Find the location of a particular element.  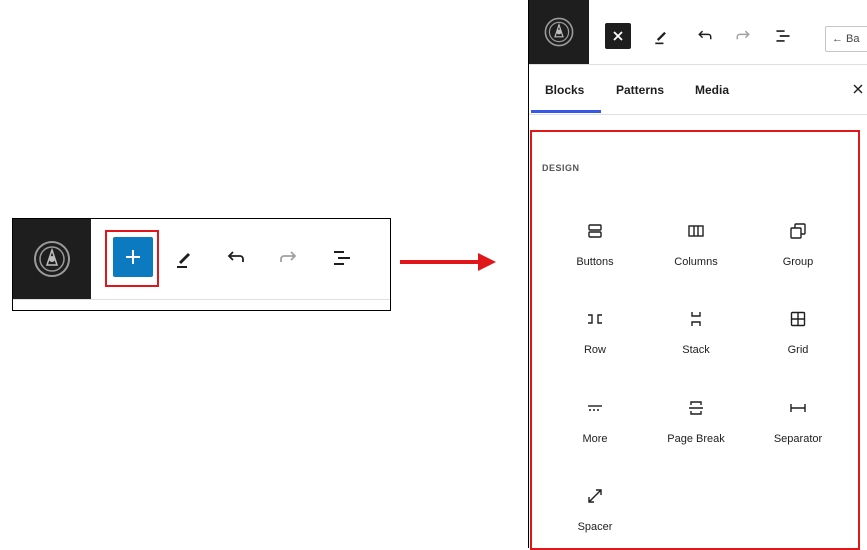

columns-icon is located at coordinates (696, 231).